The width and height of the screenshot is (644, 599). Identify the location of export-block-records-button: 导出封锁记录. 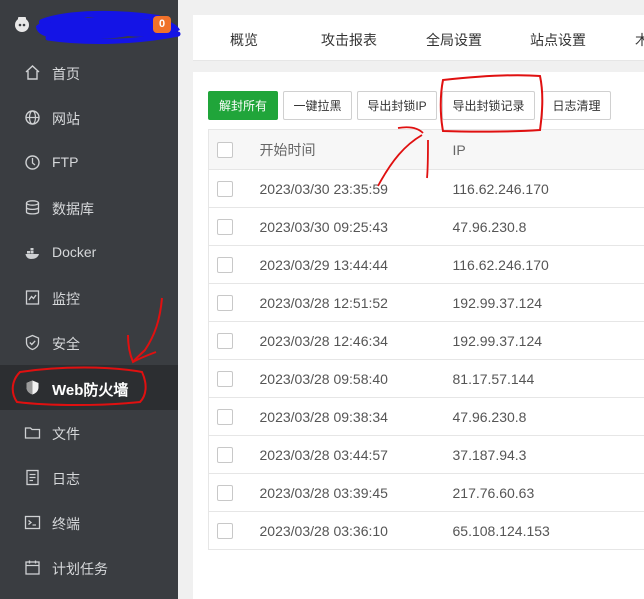
(488, 105).